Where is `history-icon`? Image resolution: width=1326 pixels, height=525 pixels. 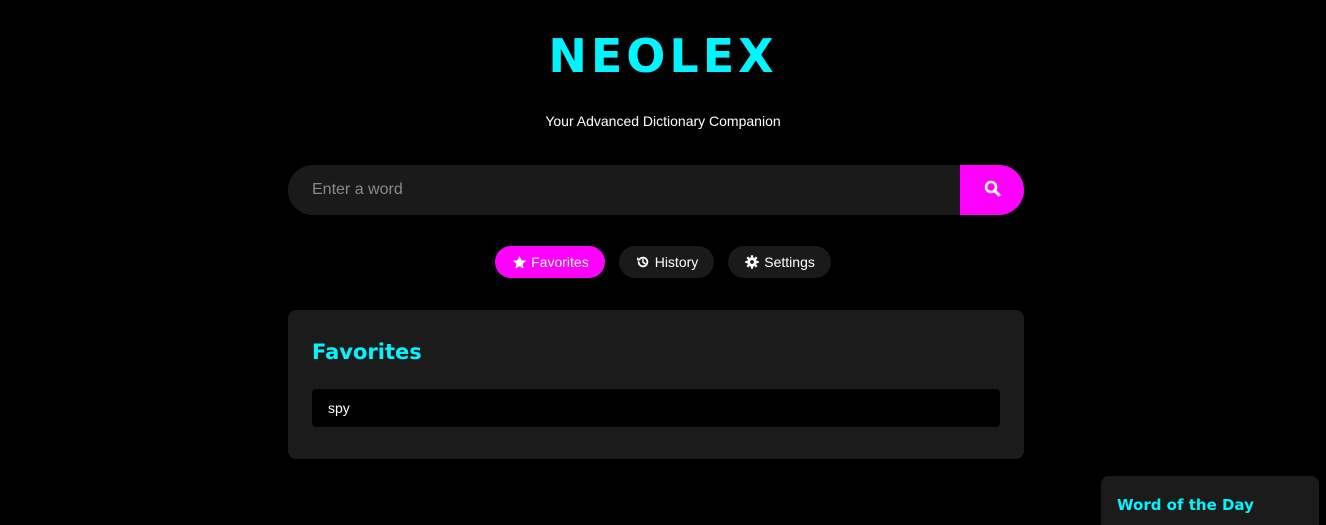
history-icon is located at coordinates (643, 262).